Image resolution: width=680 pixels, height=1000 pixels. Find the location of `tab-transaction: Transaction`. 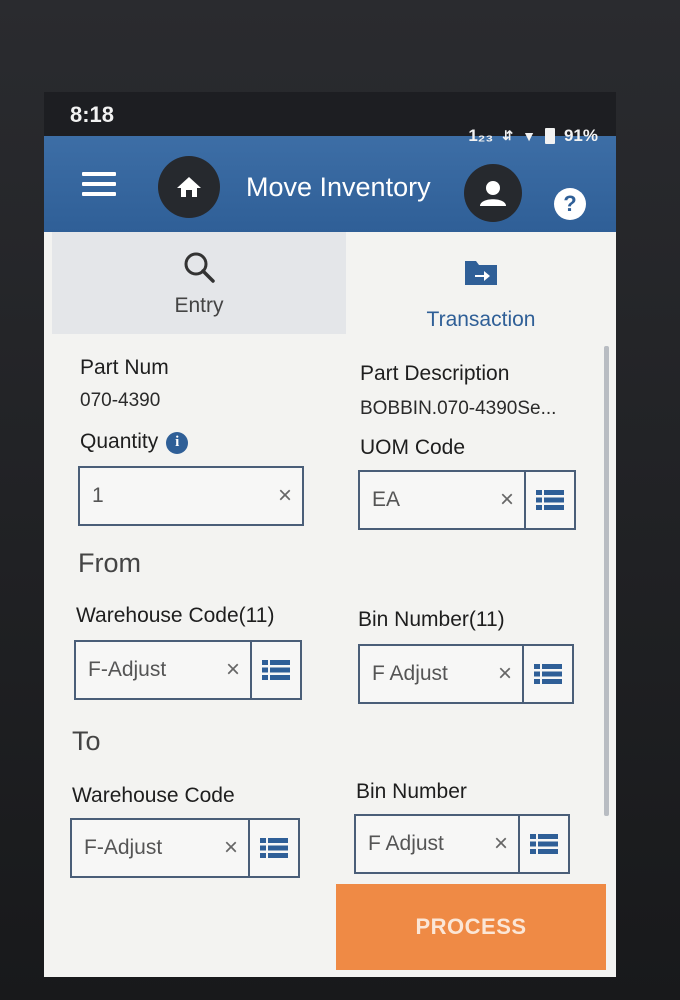

tab-transaction: Transaction is located at coordinates (481, 283).